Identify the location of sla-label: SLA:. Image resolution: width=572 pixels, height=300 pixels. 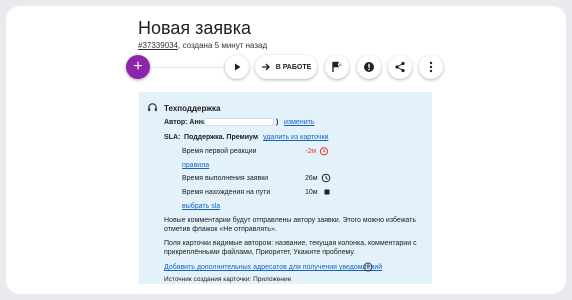
(172, 137).